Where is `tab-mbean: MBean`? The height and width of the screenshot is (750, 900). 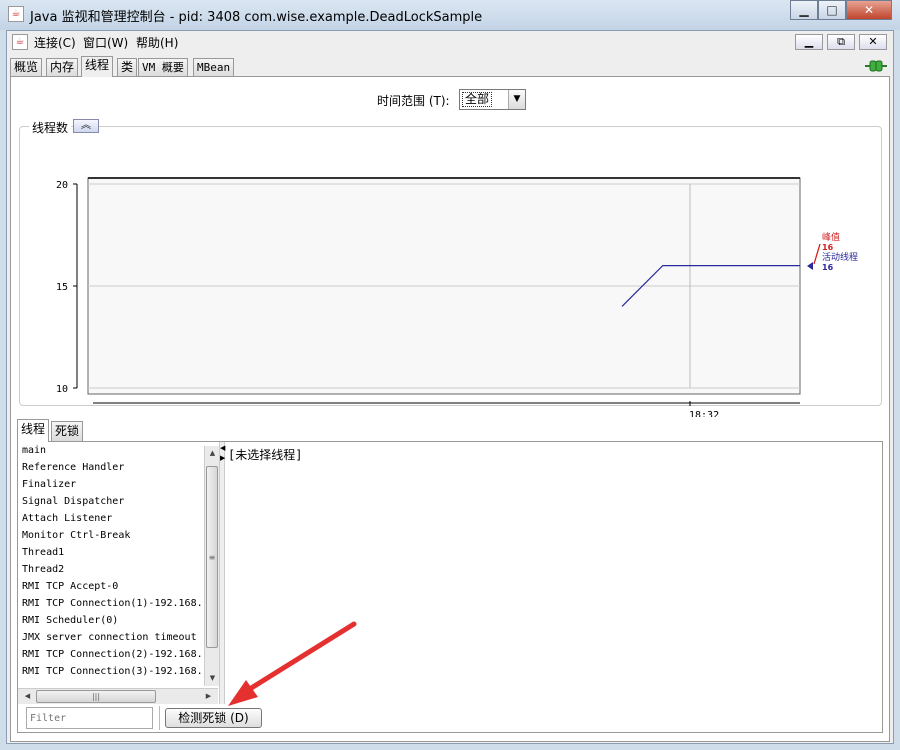 tab-mbean: MBean is located at coordinates (214, 67).